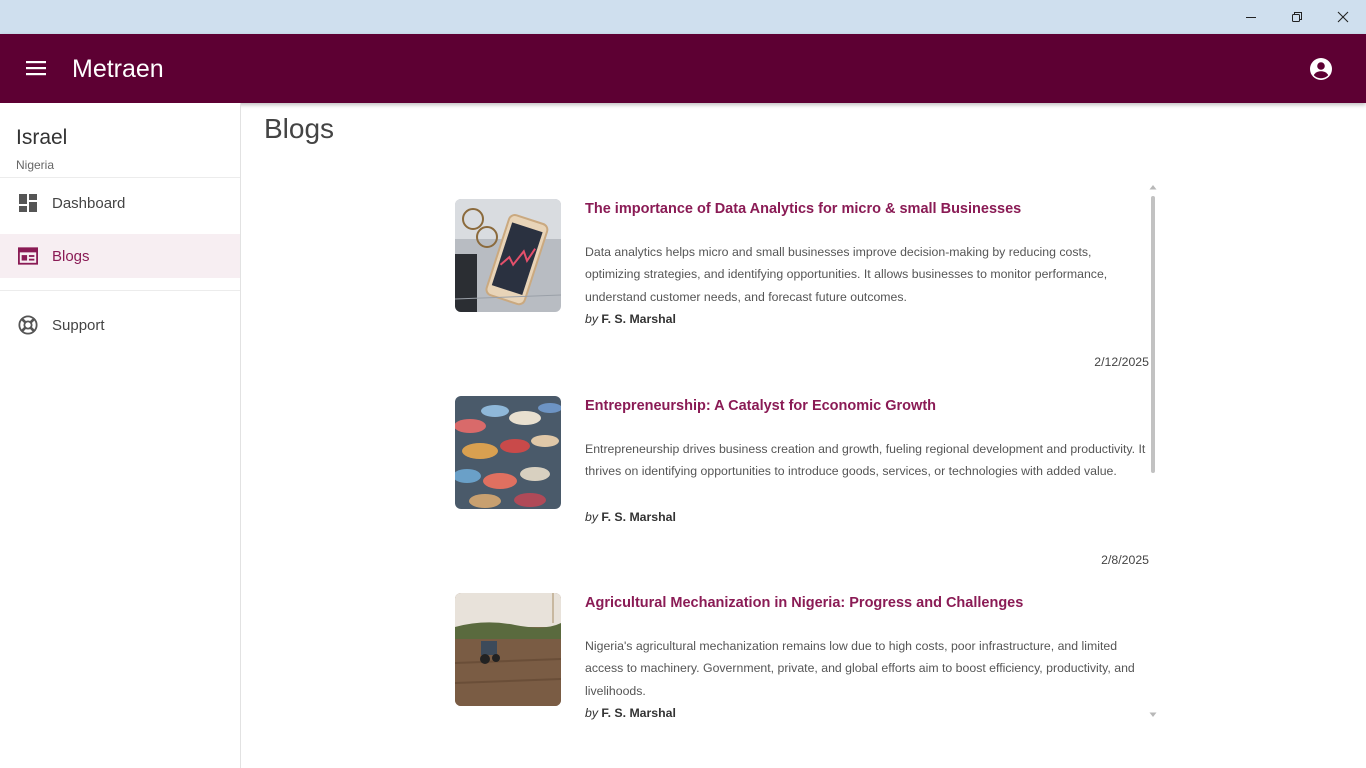 The width and height of the screenshot is (1366, 768). What do you see at coordinates (1153, 334) in the screenshot?
I see `scrollbar-thumb` at bounding box center [1153, 334].